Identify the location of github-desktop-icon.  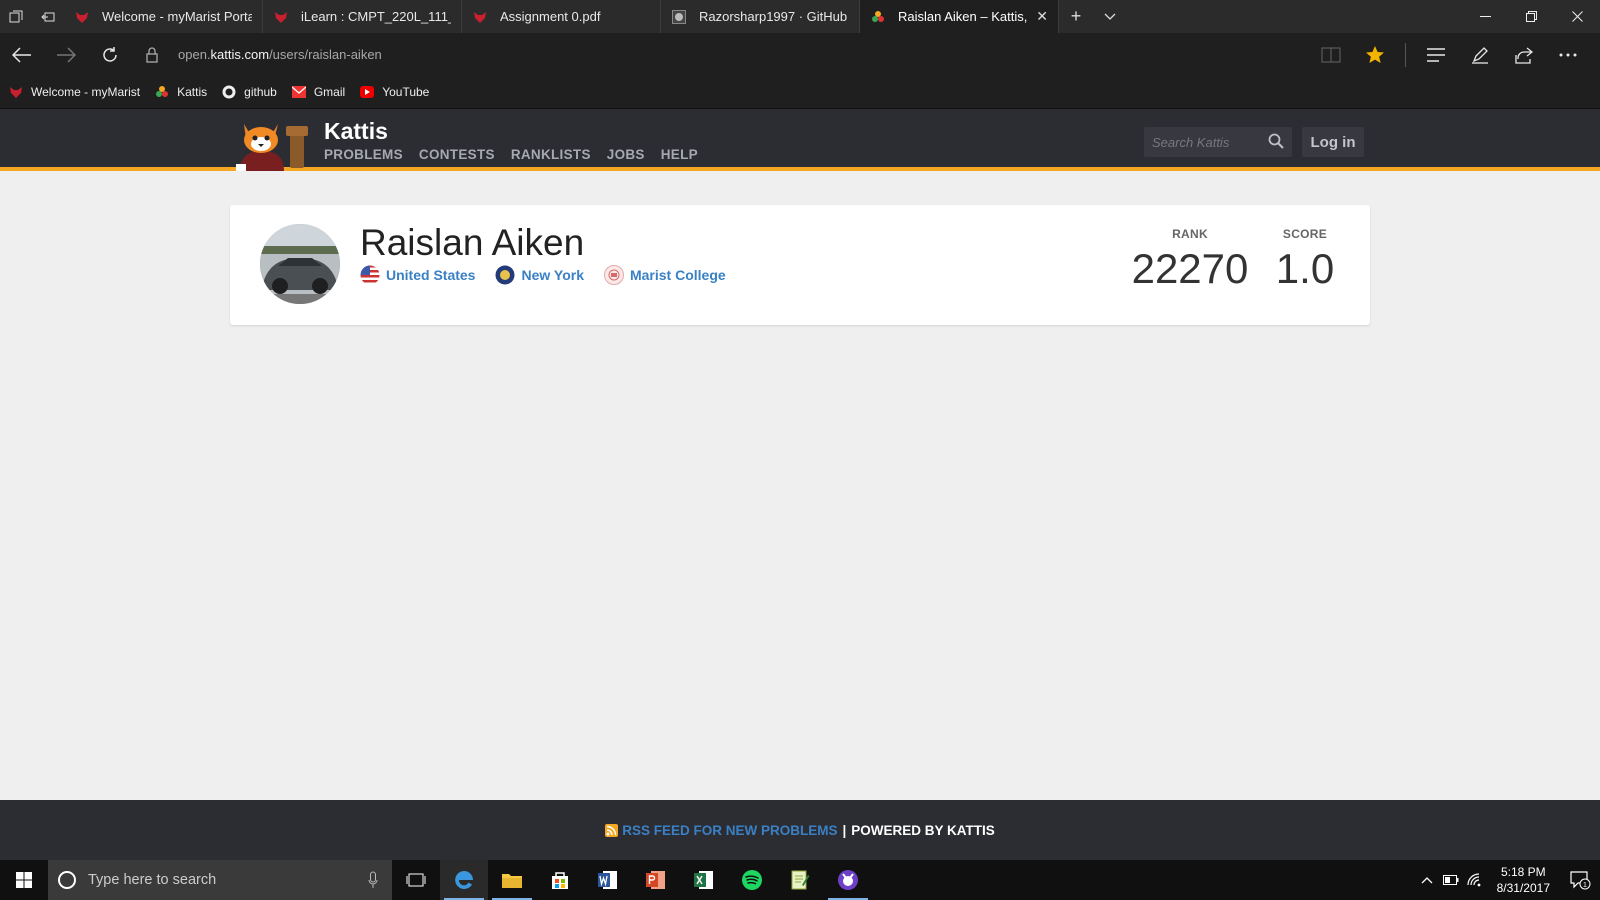
(848, 880).